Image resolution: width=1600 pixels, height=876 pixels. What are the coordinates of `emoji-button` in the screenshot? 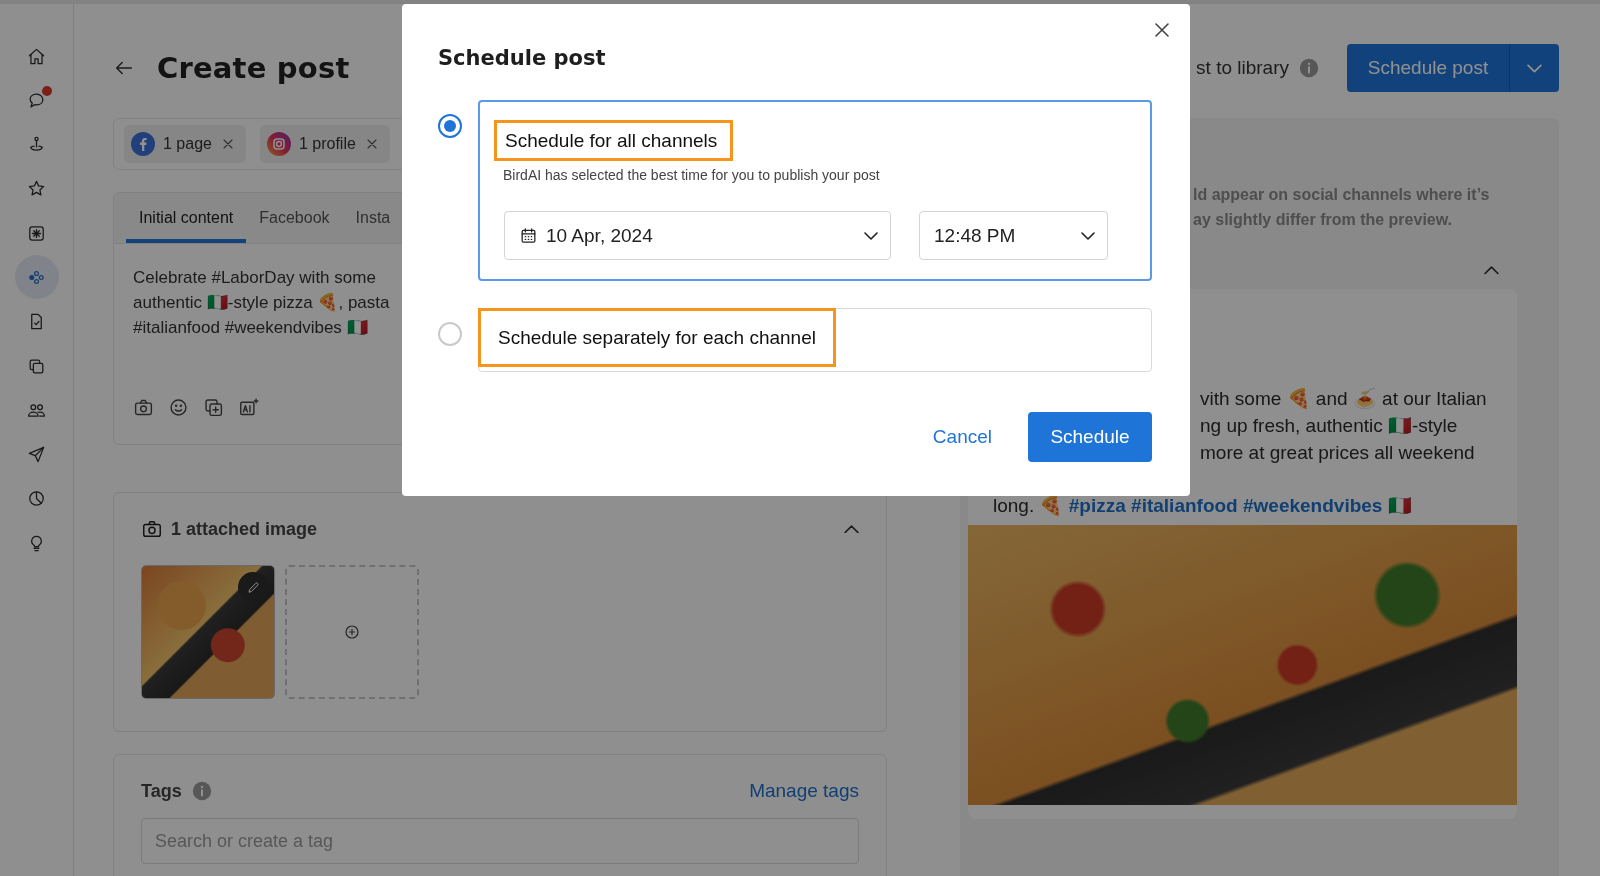 It's located at (178, 407).